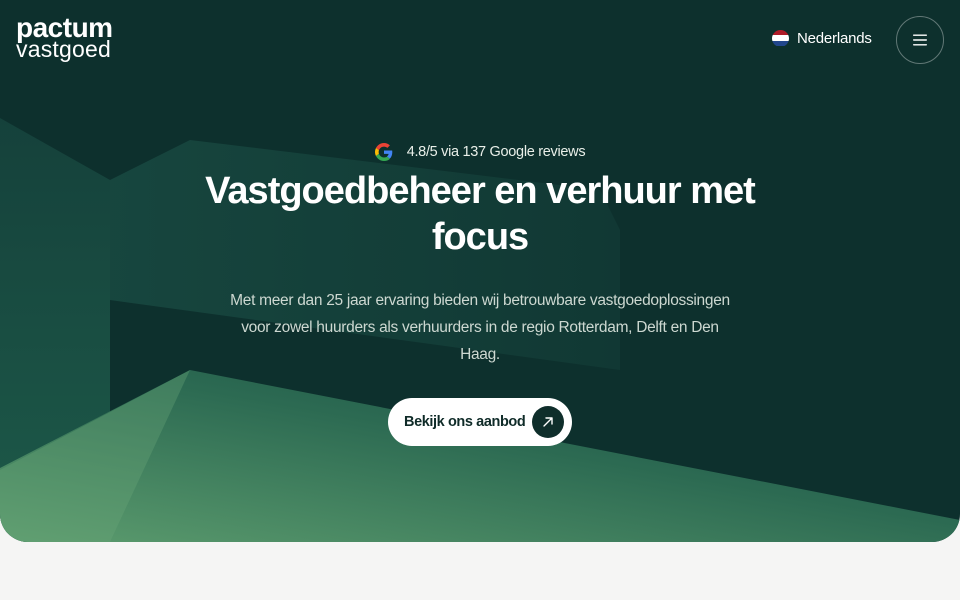 The width and height of the screenshot is (960, 600). I want to click on hamburger-icon, so click(920, 40).